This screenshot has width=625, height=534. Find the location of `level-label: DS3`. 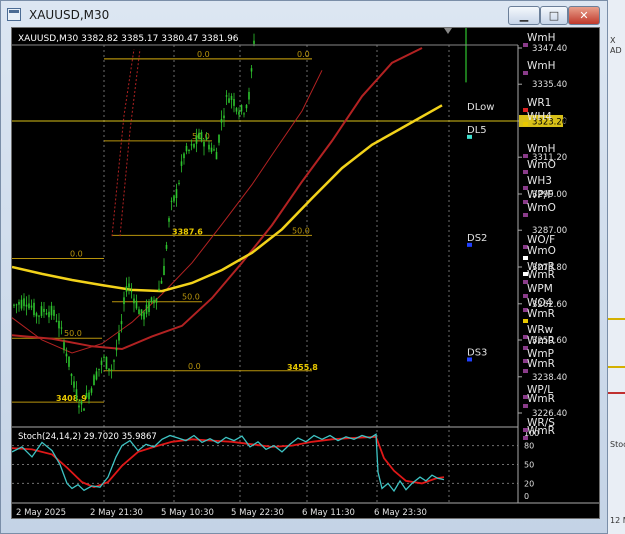

level-label: DS3 is located at coordinates (477, 352).